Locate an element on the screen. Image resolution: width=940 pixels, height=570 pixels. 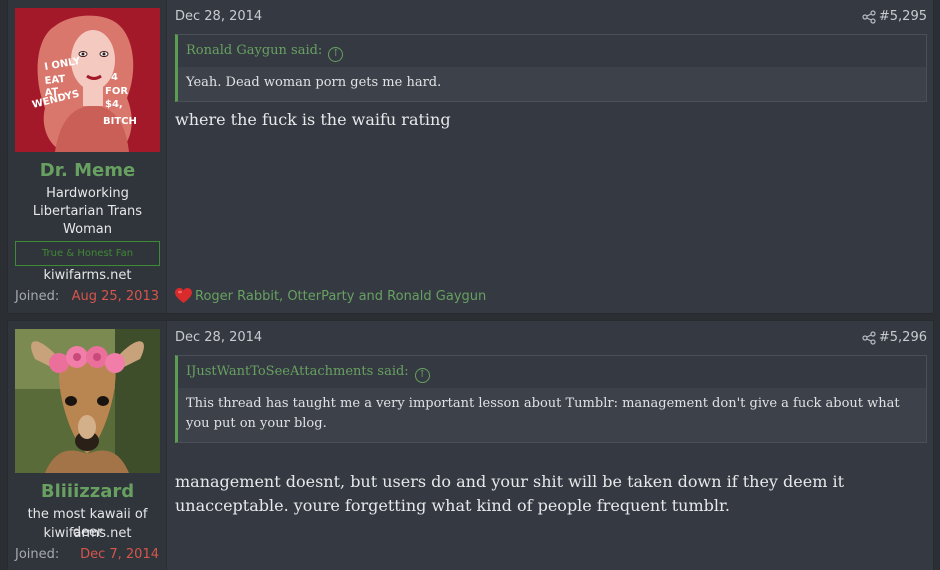
joined-date: Dec 7, 2014 is located at coordinates (119, 554).